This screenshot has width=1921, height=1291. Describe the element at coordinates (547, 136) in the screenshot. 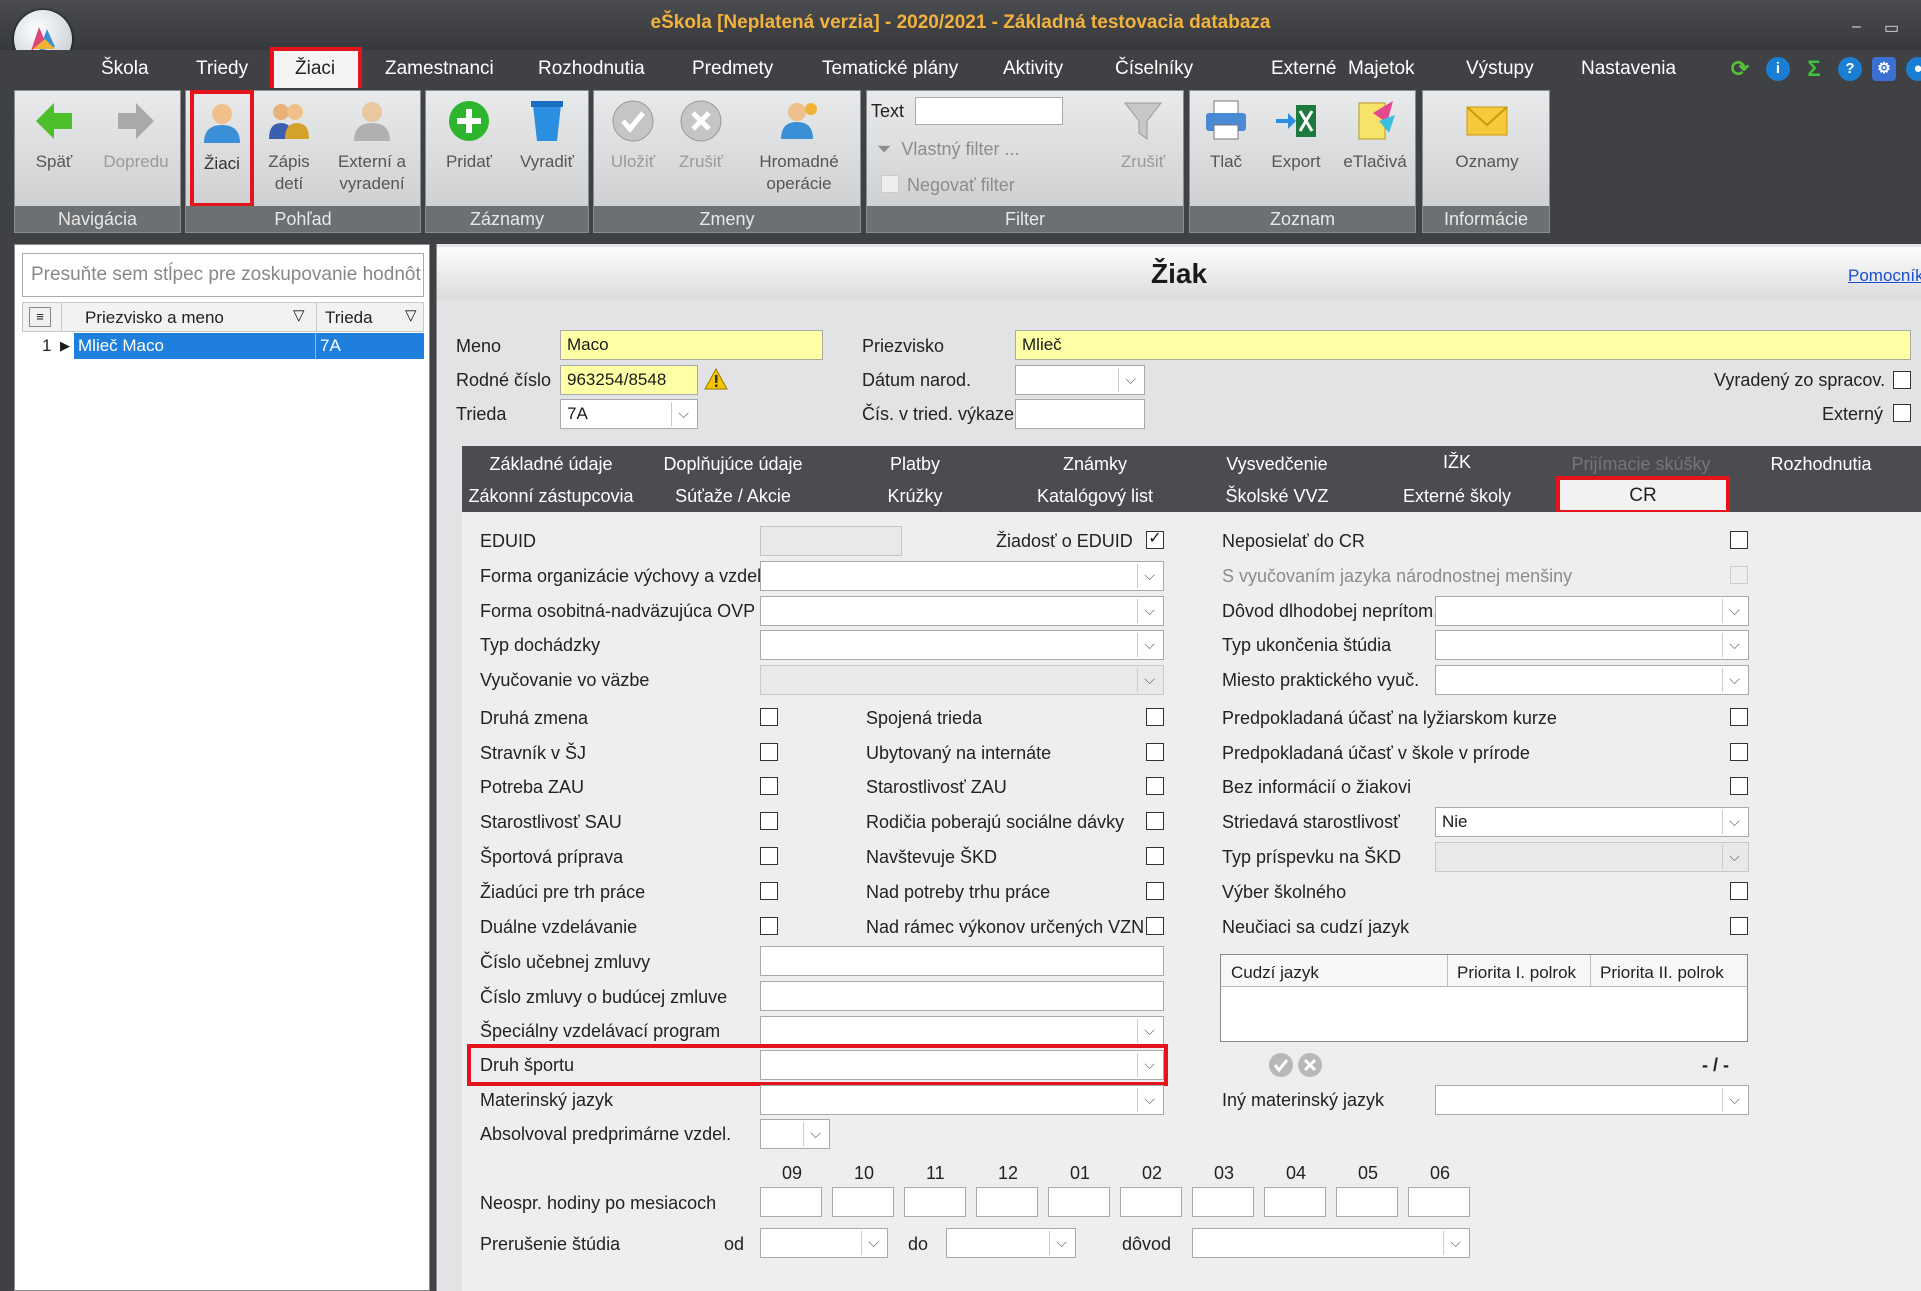

I see `remove-button: Vyradiť` at that location.